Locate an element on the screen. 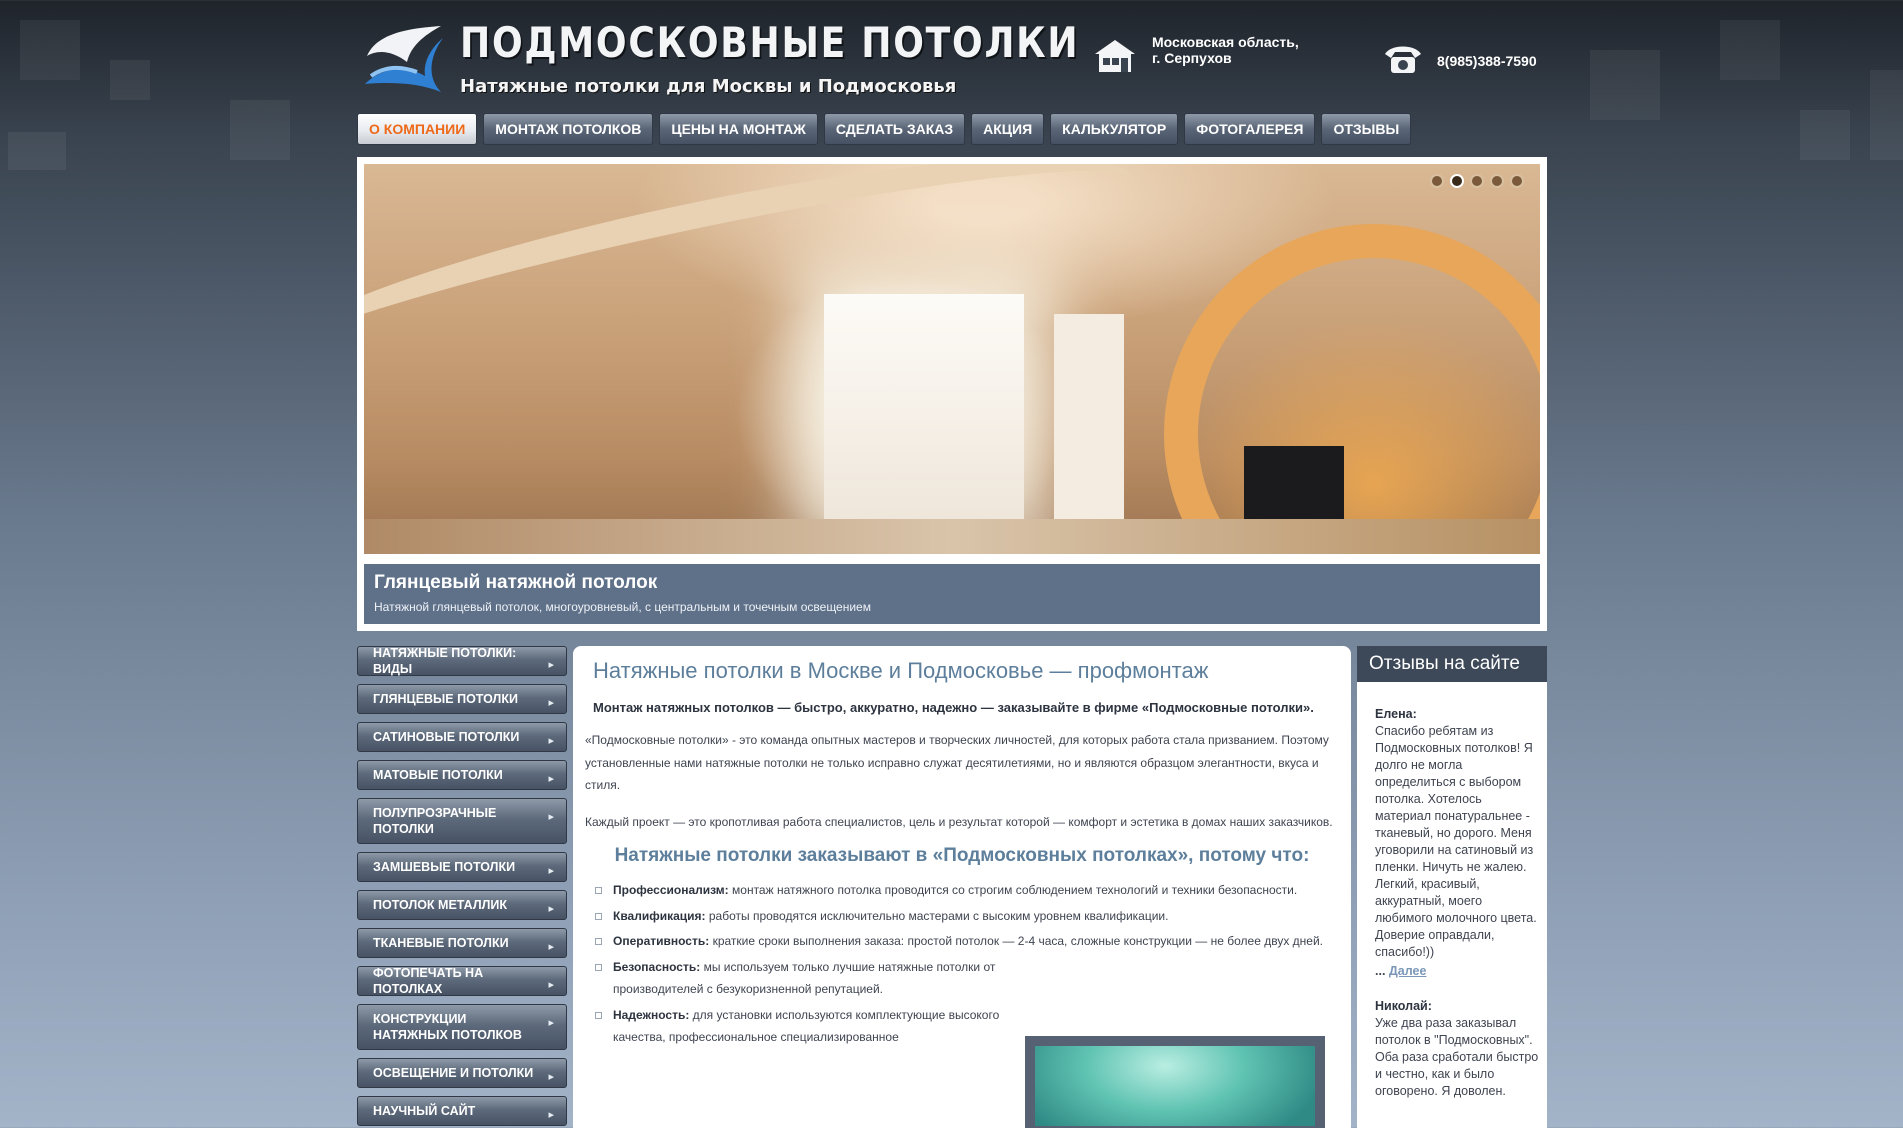 The image size is (1903, 1128). window is located at coordinates (924, 409).